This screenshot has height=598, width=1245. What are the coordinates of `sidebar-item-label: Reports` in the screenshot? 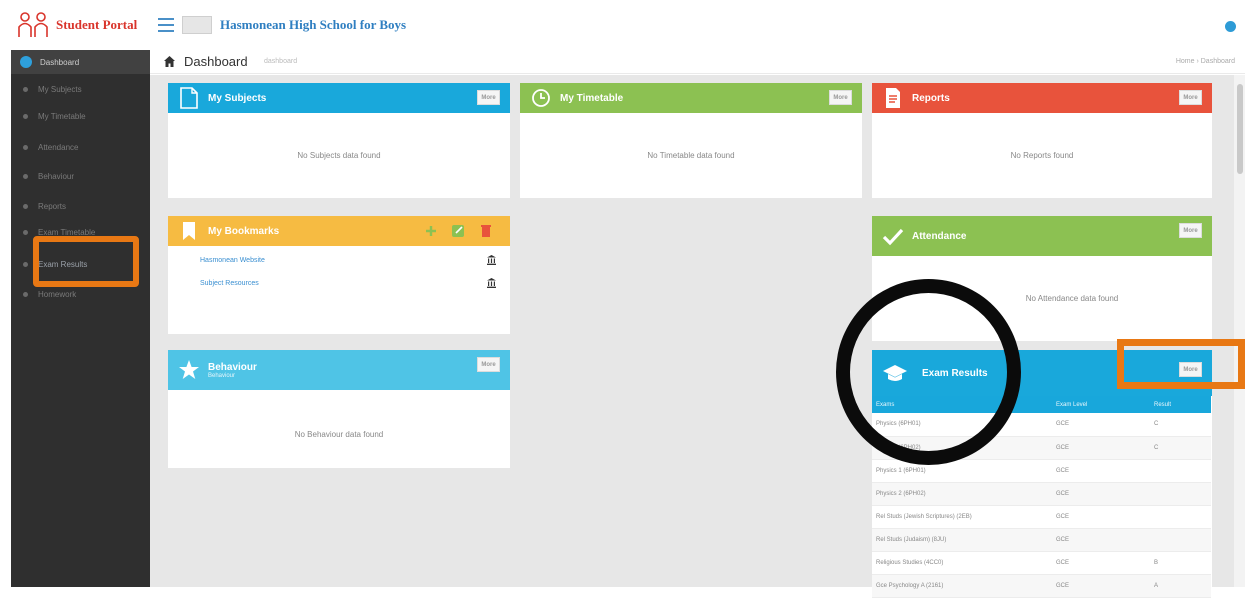 It's located at (52, 206).